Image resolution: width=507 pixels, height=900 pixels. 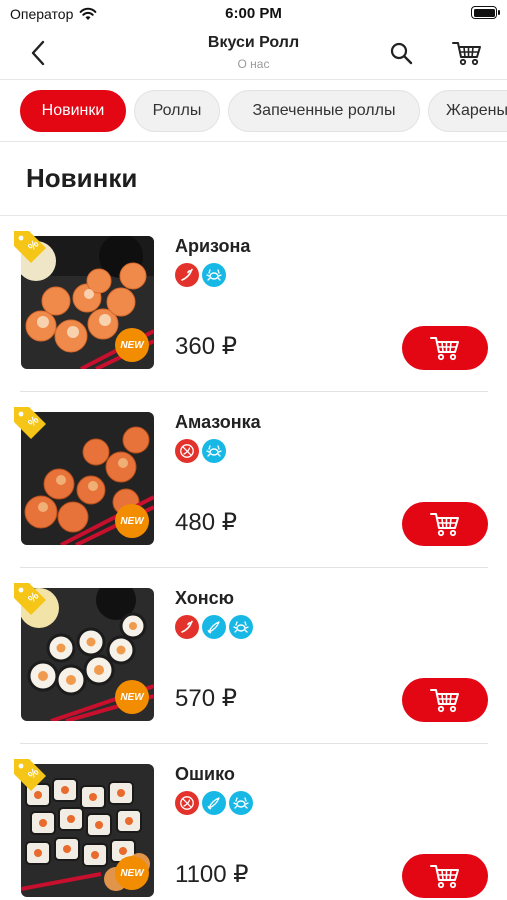 I want to click on search-icon, so click(x=401, y=53).